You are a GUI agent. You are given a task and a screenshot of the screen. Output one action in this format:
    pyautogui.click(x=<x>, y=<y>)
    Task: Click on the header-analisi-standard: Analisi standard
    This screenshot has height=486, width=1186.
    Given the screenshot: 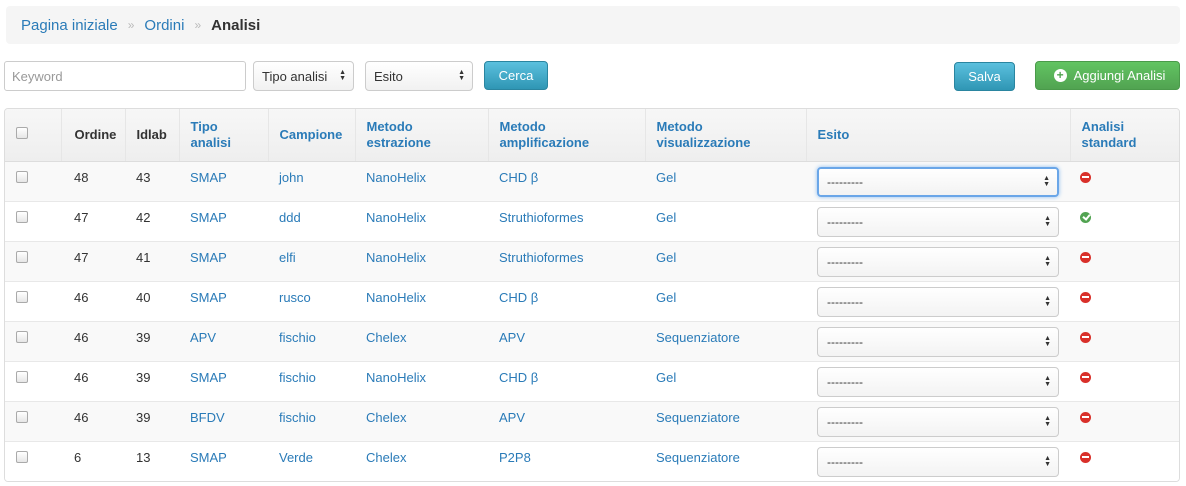 What is the action you would take?
    pyautogui.click(x=1124, y=135)
    